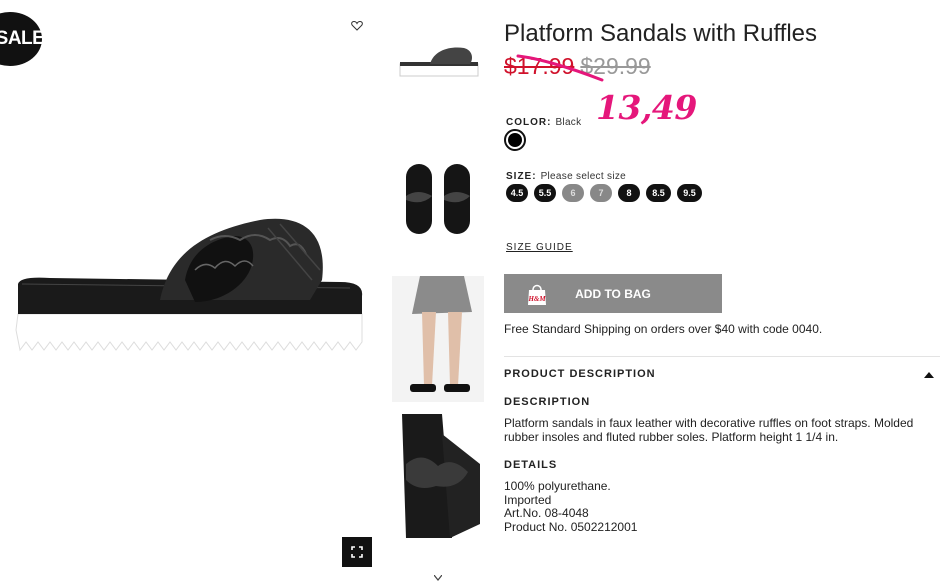 Image resolution: width=943 pixels, height=583 pixels. I want to click on add-to-favorites-button, so click(357, 25).